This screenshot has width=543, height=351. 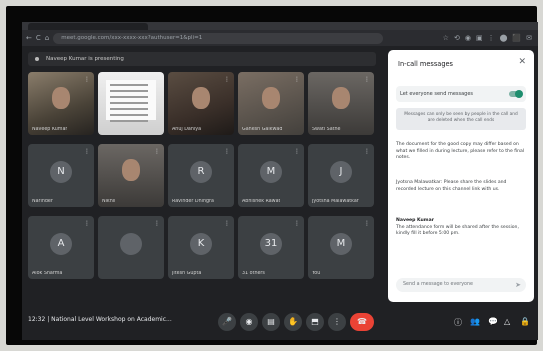 I want to click on participant-name: Anuj Dahiya, so click(x=187, y=129).